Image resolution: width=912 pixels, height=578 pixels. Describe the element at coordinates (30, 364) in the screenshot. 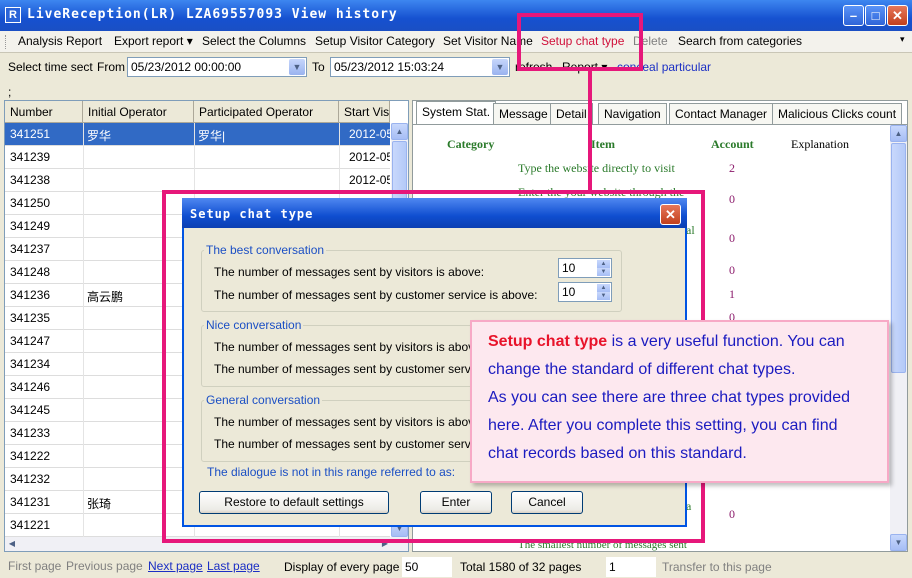

I see `table-cell-number: 341234` at that location.